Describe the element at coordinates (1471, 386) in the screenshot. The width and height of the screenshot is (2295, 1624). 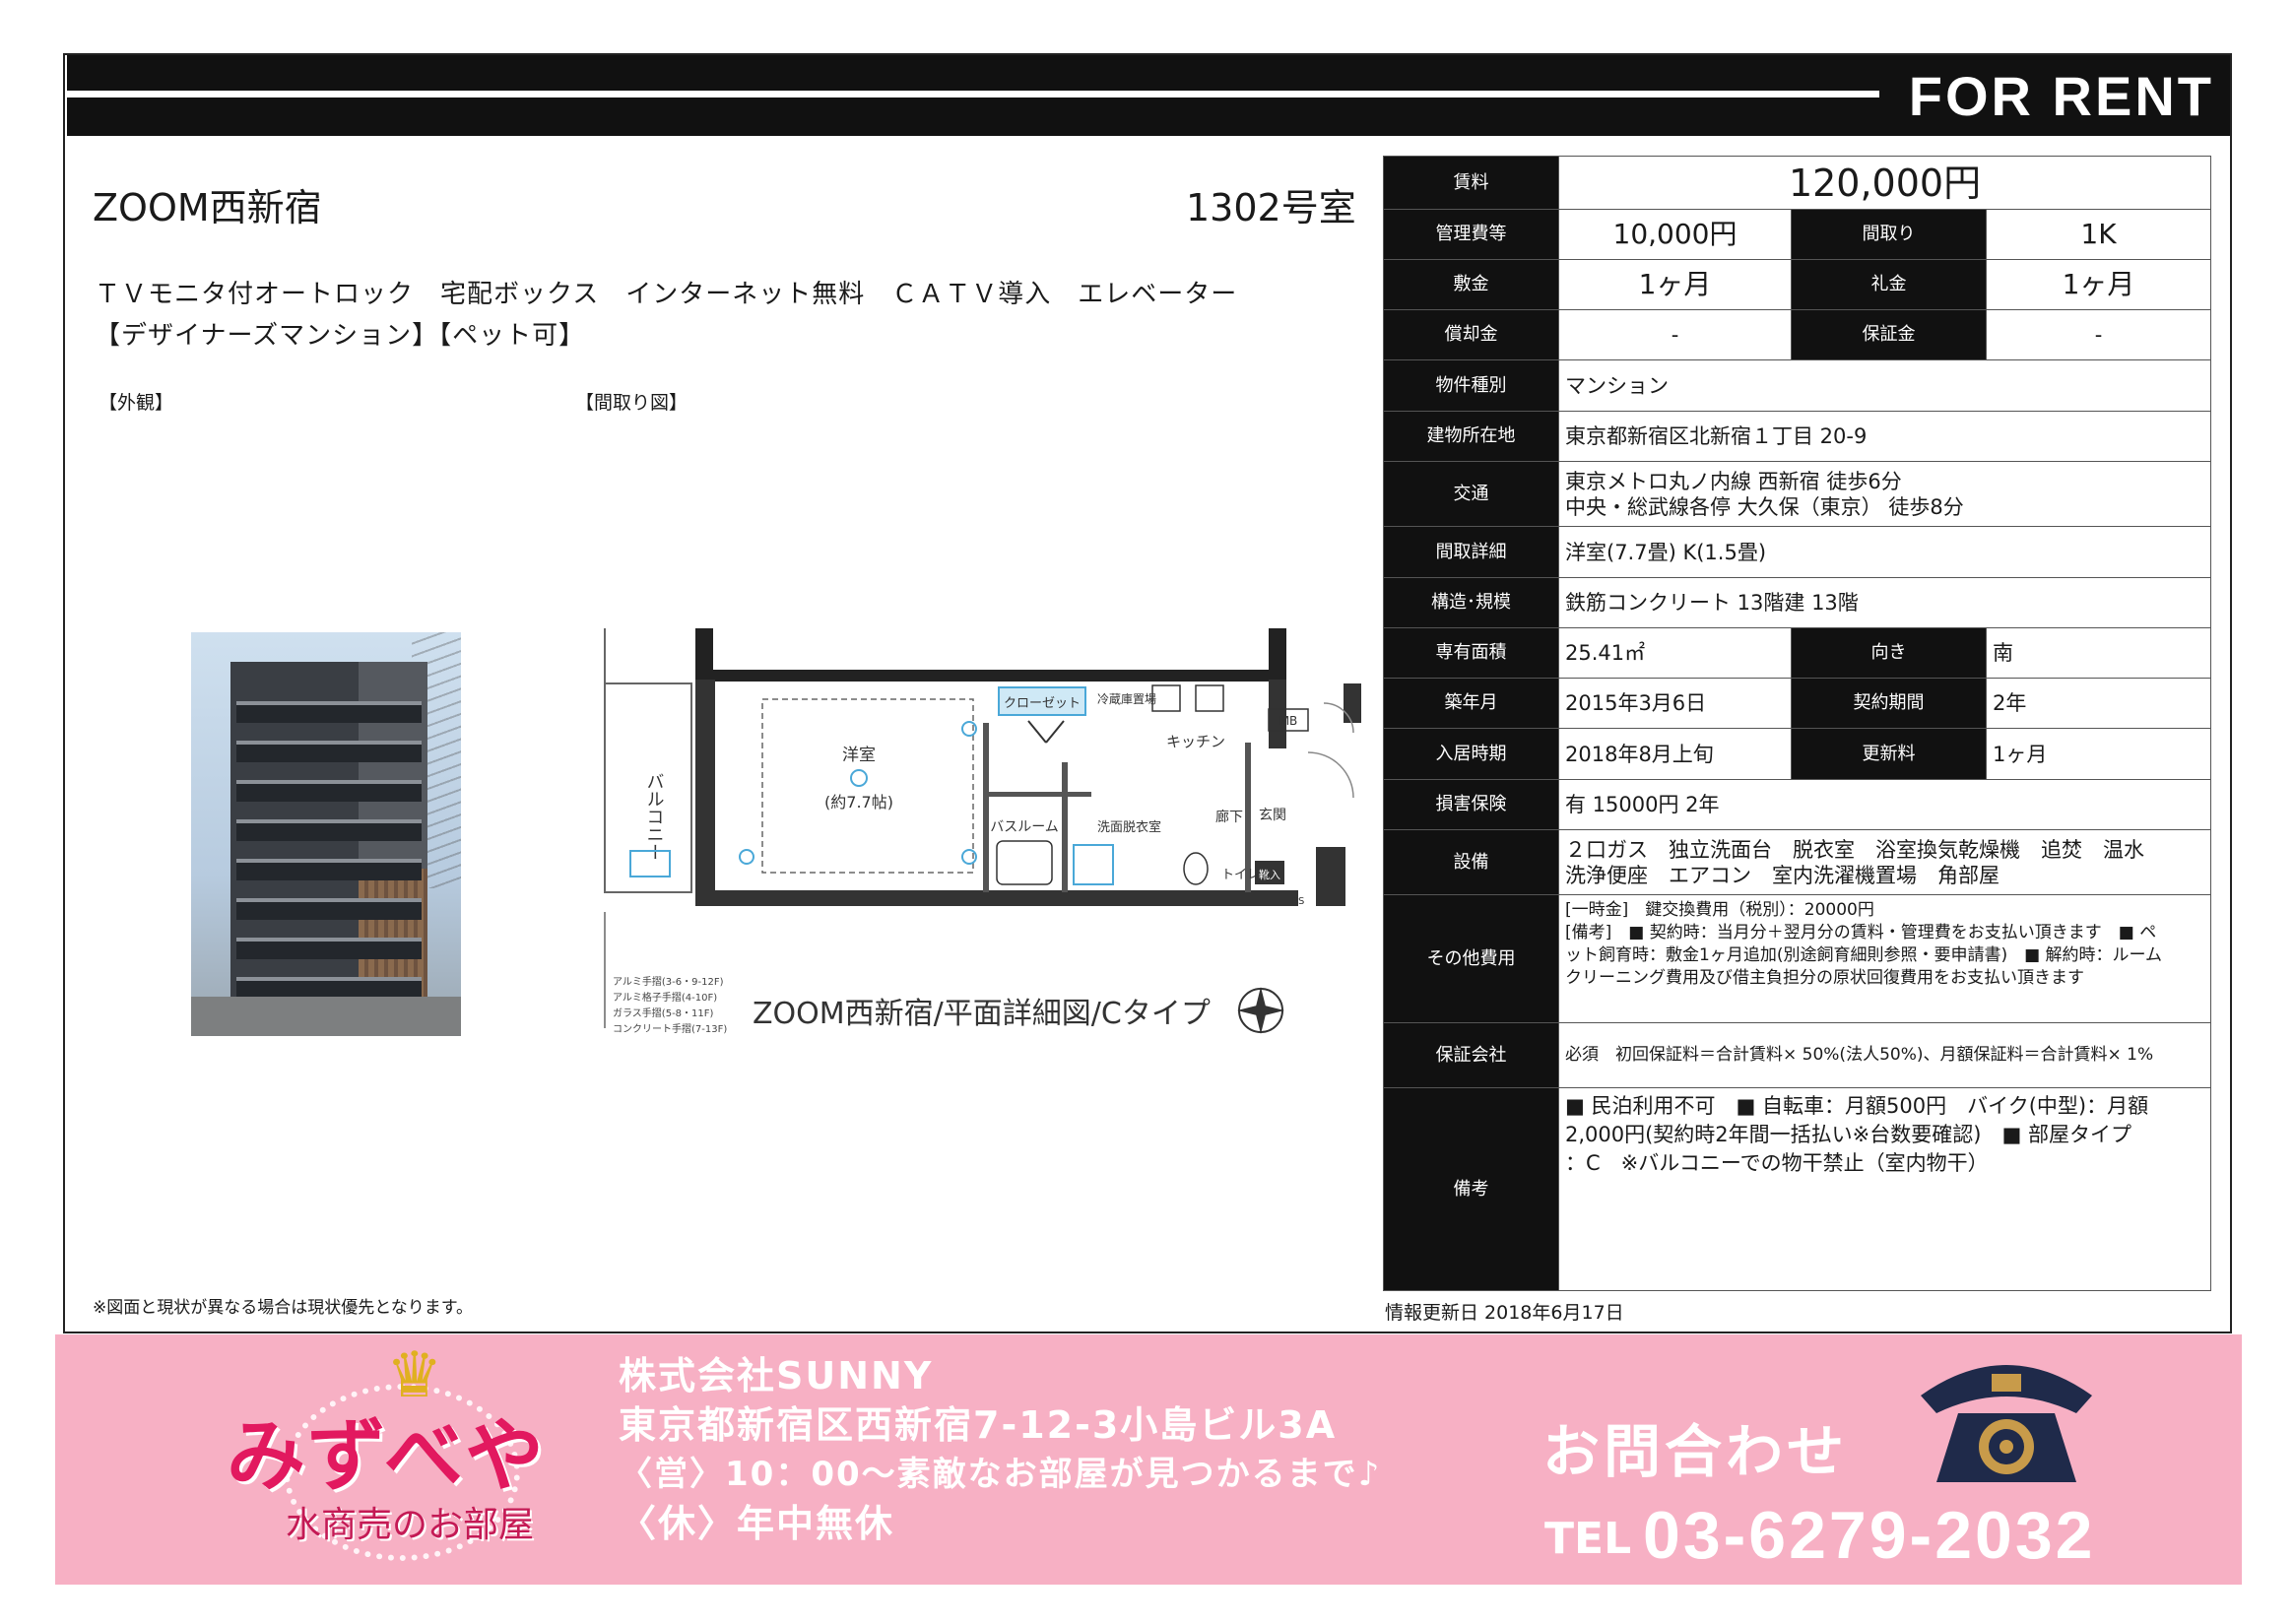
I see `type-label: 物件種別` at that location.